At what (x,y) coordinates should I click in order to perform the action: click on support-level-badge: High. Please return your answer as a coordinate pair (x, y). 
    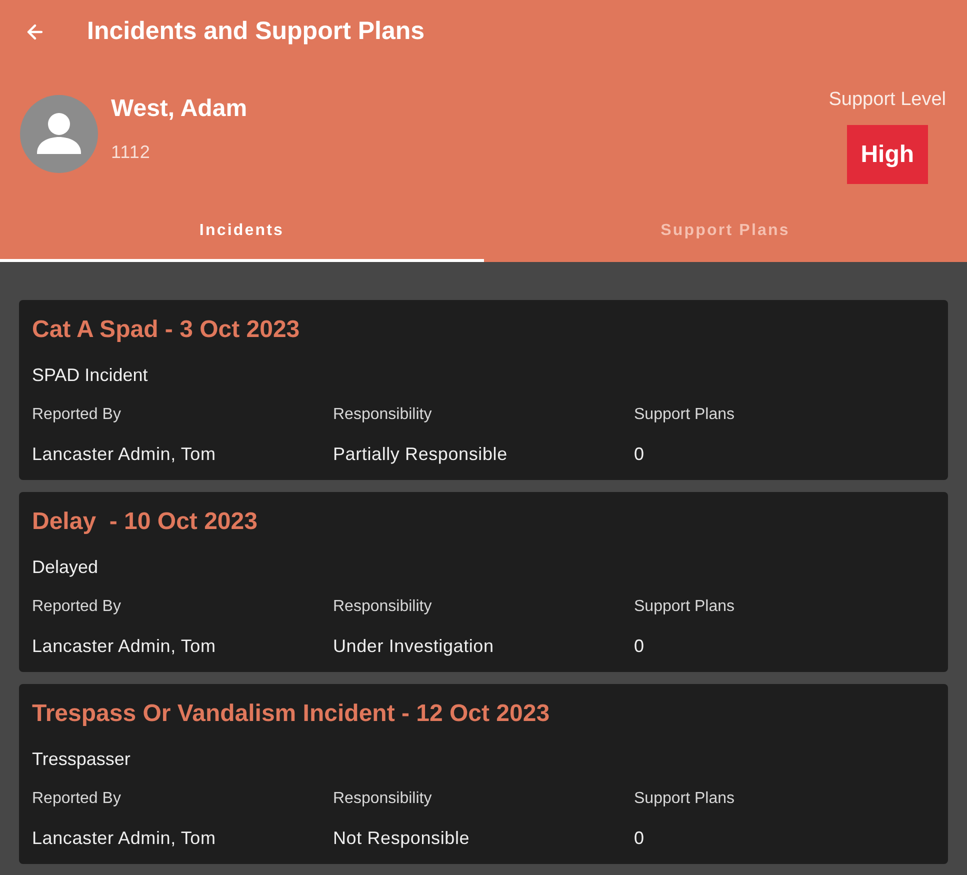
    Looking at the image, I should click on (887, 154).